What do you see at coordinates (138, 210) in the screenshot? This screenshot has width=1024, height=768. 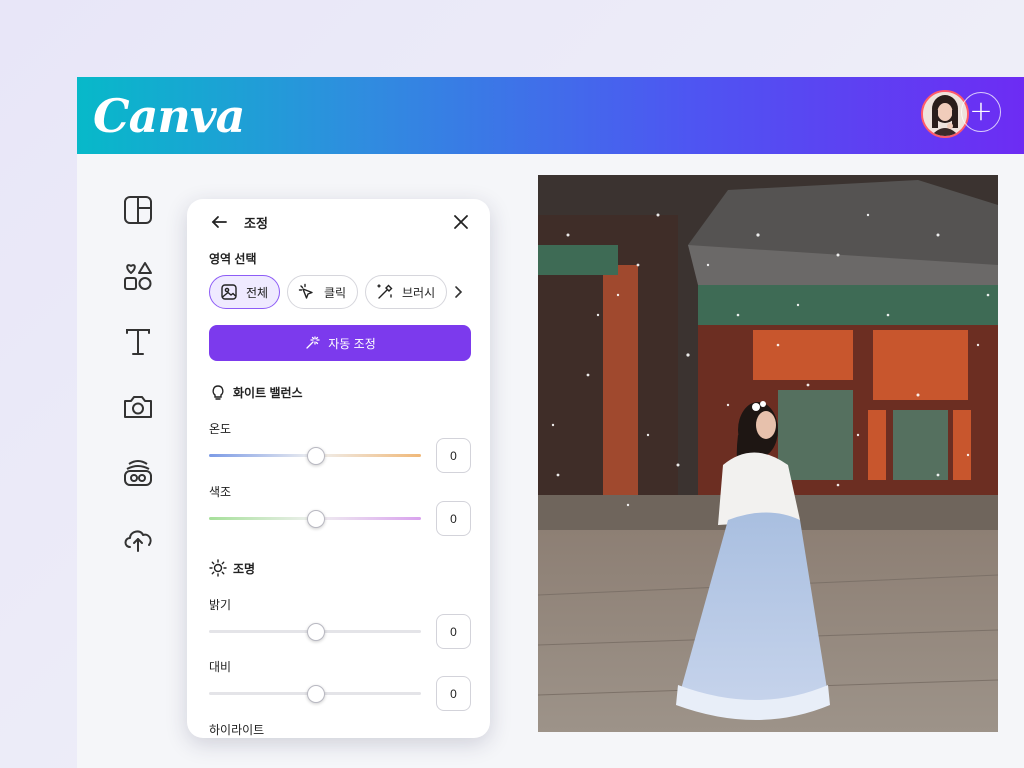 I see `layout-icon` at bounding box center [138, 210].